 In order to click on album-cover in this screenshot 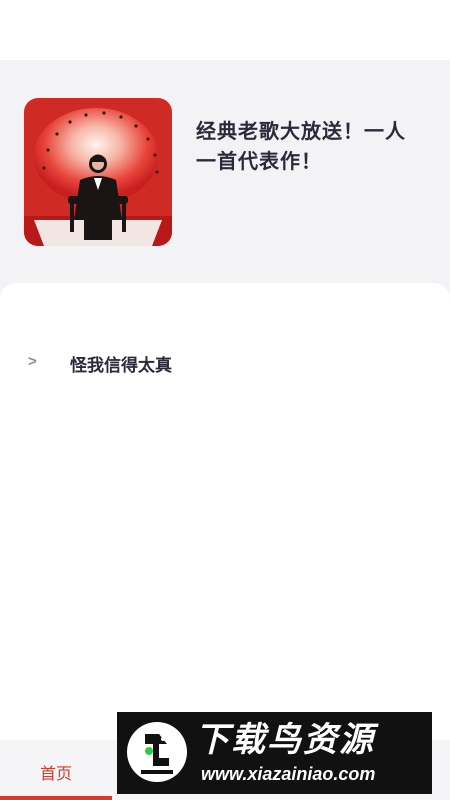, I will do `click(98, 172)`.